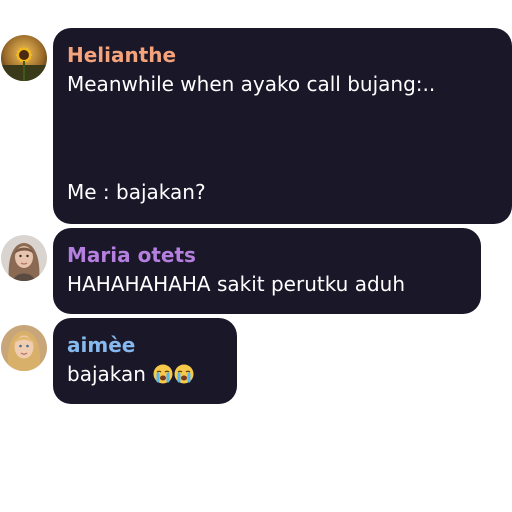  I want to click on author-name: Maria otets, so click(266, 255).